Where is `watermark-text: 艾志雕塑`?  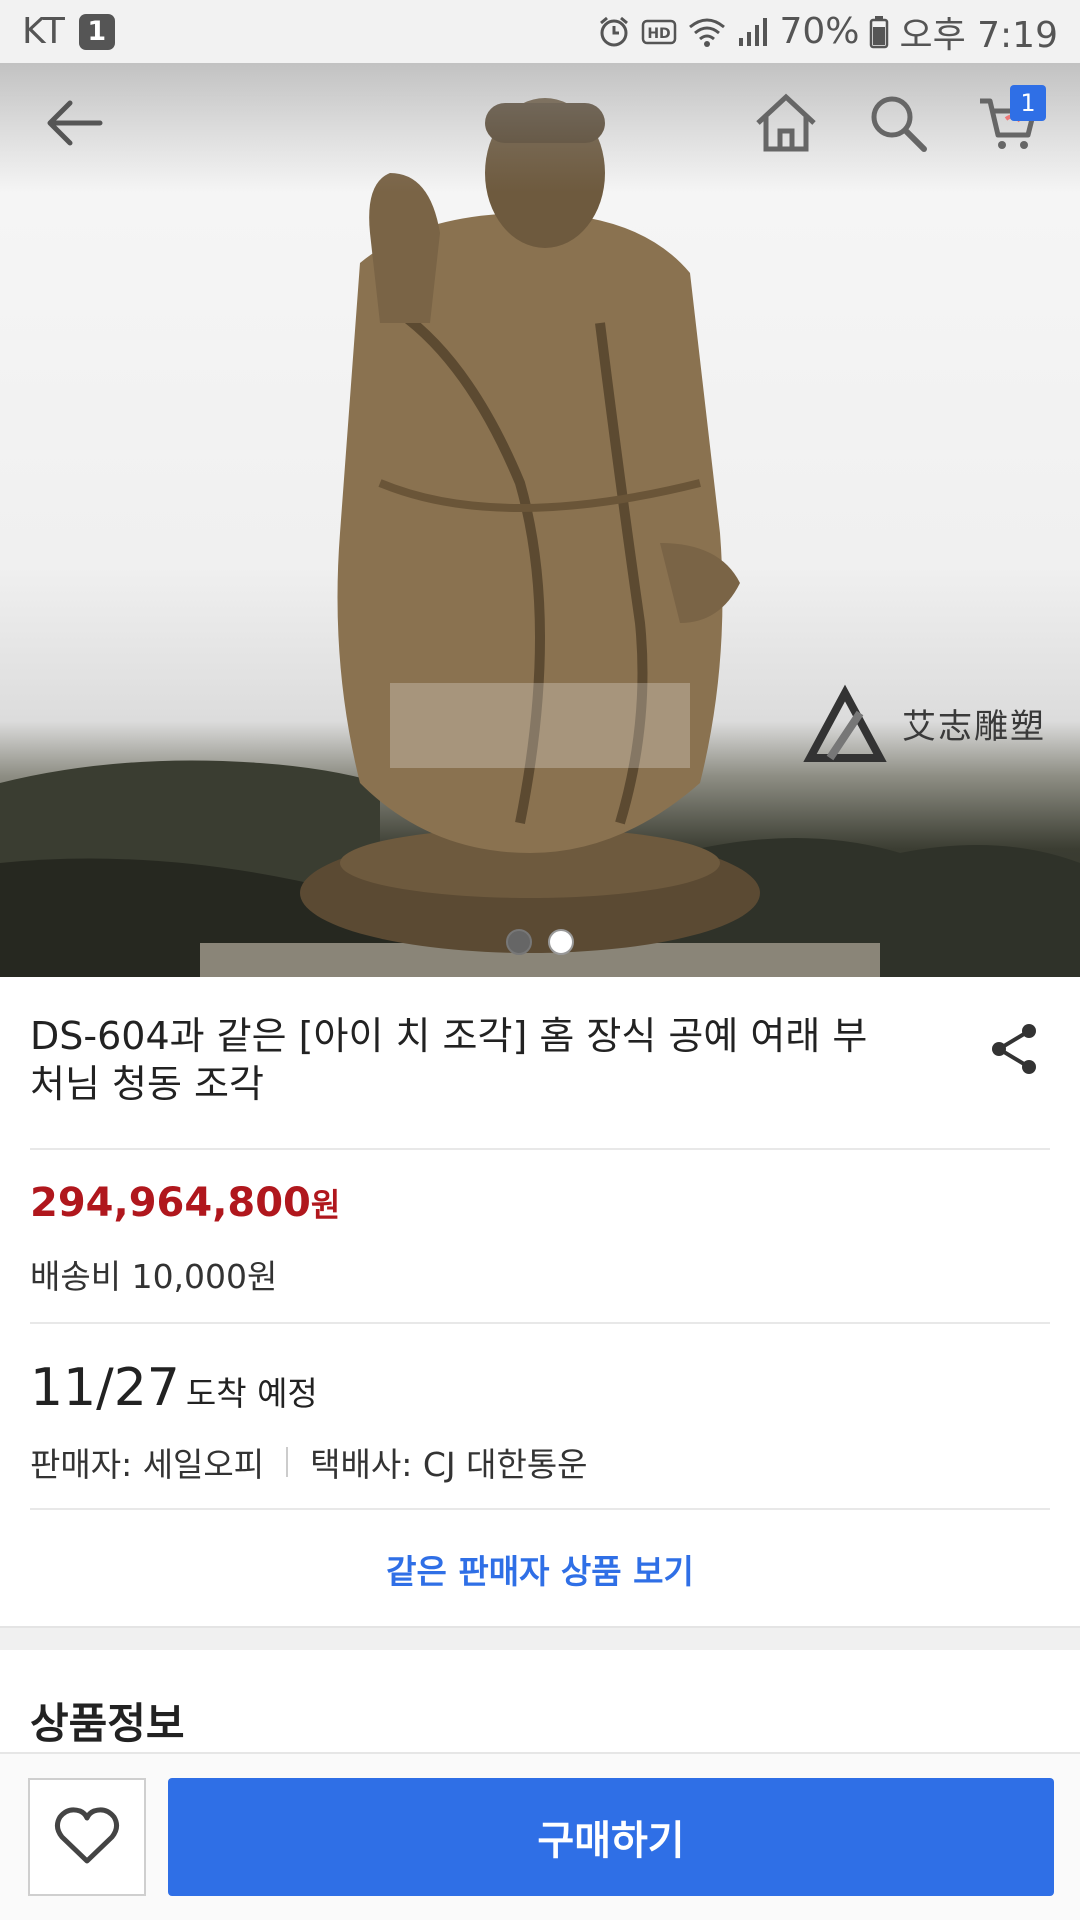 watermark-text: 艾志雕塑 is located at coordinates (974, 726).